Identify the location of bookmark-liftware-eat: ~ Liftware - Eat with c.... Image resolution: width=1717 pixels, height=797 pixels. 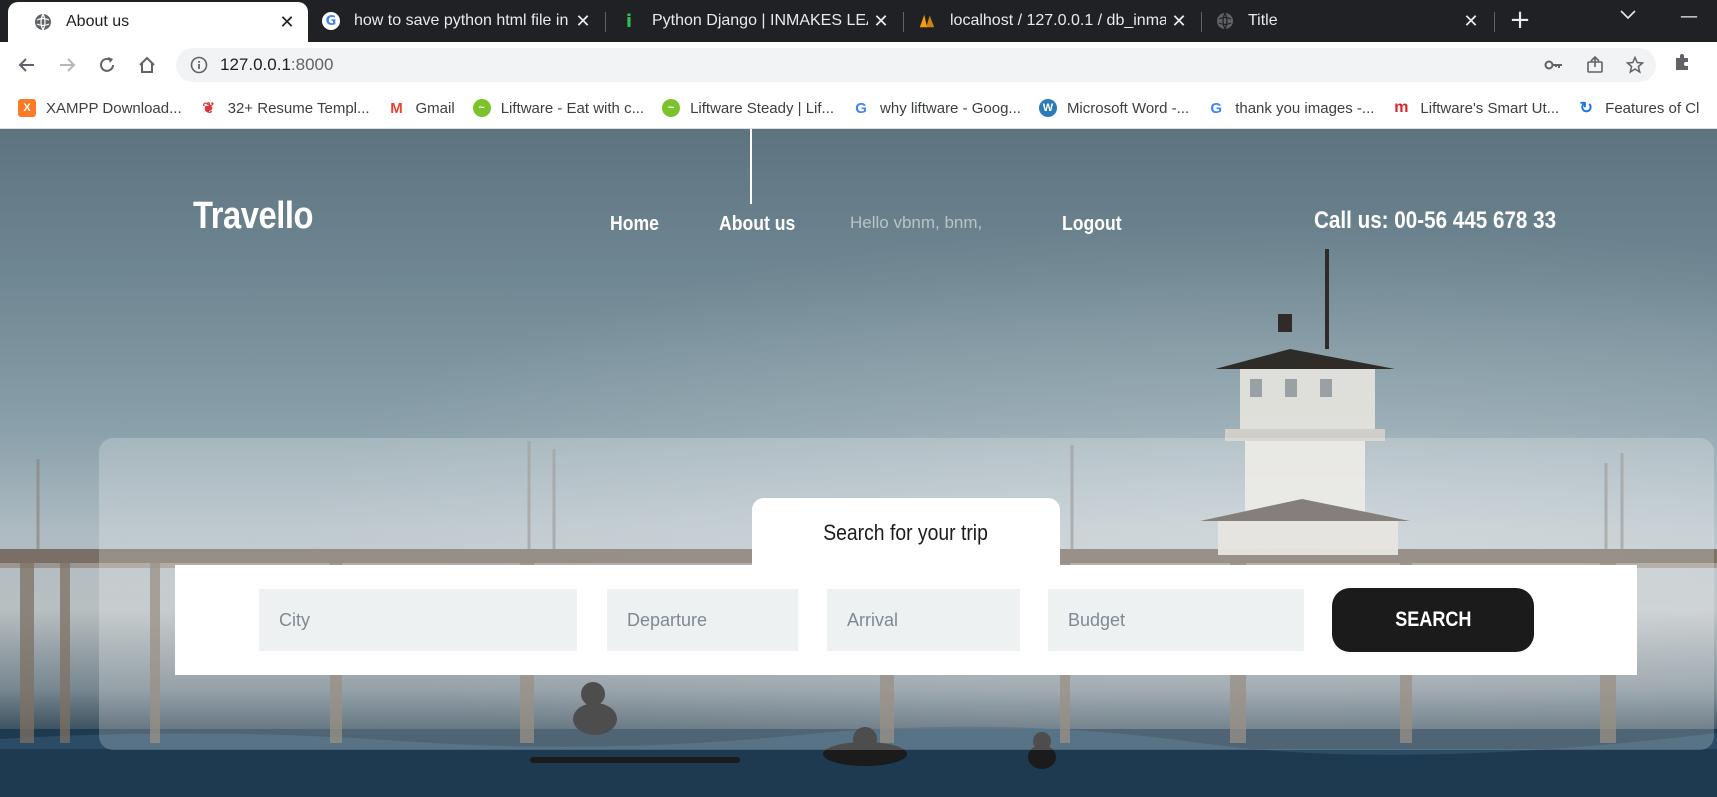
(558, 108).